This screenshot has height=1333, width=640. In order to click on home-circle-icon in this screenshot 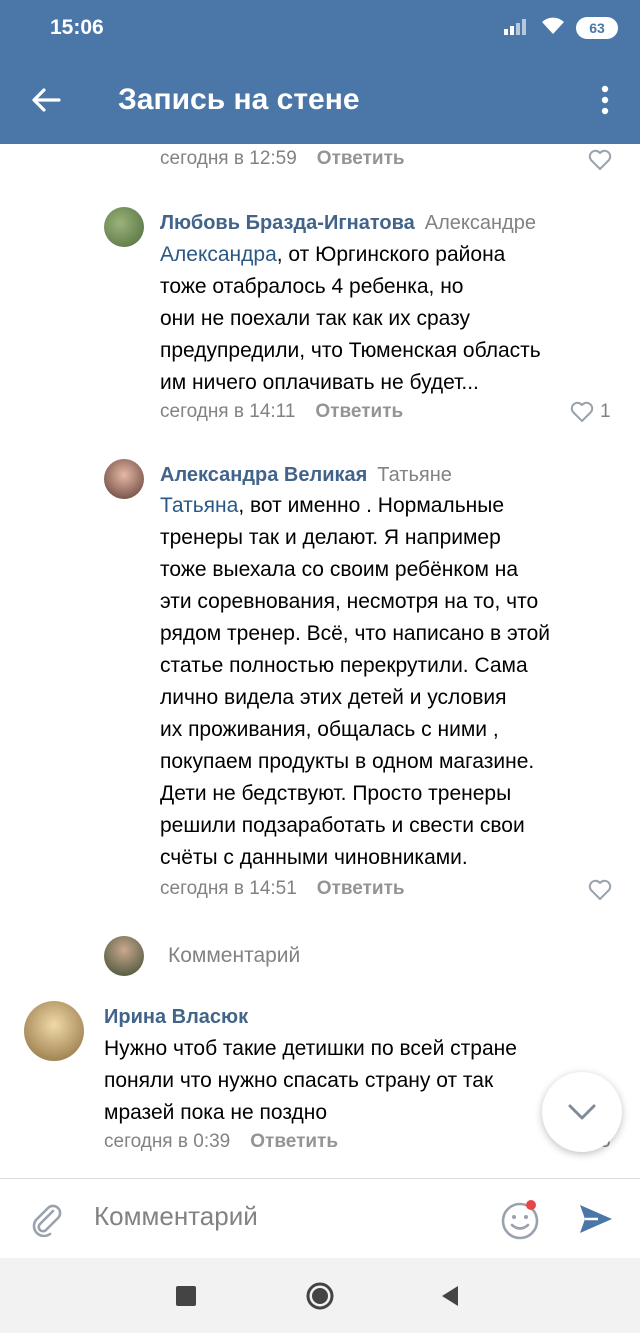, I will do `click(320, 1296)`.